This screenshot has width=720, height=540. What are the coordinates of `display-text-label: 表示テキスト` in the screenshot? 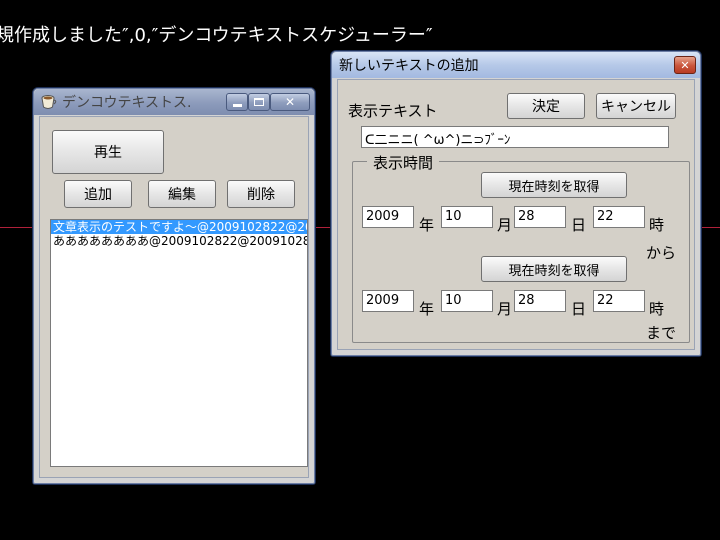 It's located at (393, 111).